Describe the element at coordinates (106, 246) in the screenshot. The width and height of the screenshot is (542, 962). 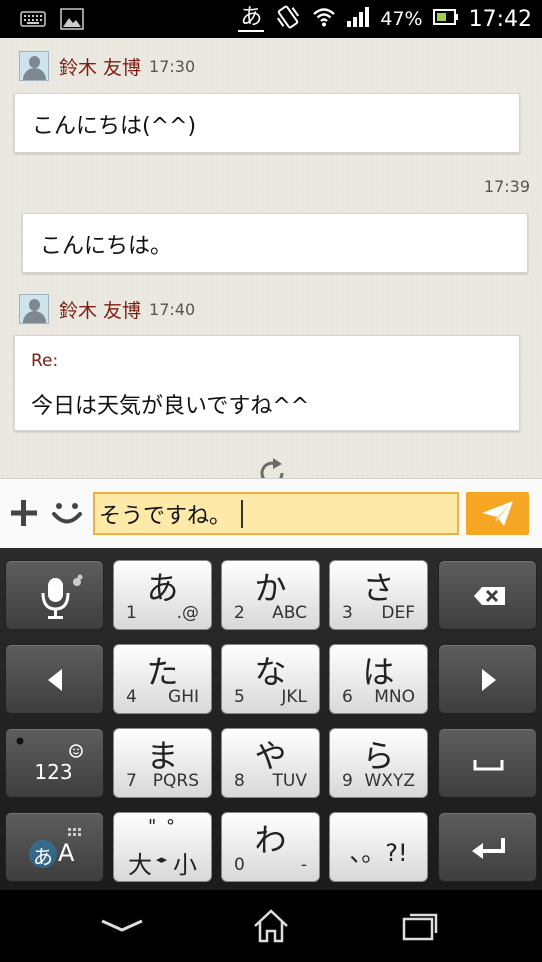
I see `message-text: こんにちは。` at that location.